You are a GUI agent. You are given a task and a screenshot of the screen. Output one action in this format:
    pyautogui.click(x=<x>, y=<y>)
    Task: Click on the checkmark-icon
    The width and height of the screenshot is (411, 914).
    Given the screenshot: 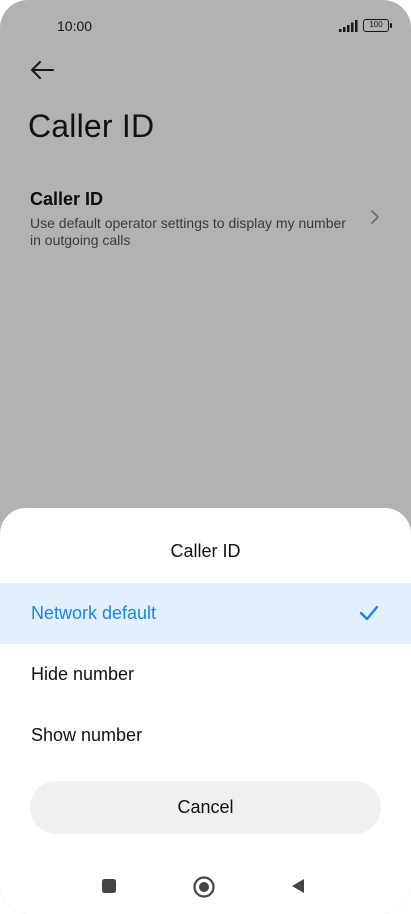 What is the action you would take?
    pyautogui.click(x=369, y=613)
    